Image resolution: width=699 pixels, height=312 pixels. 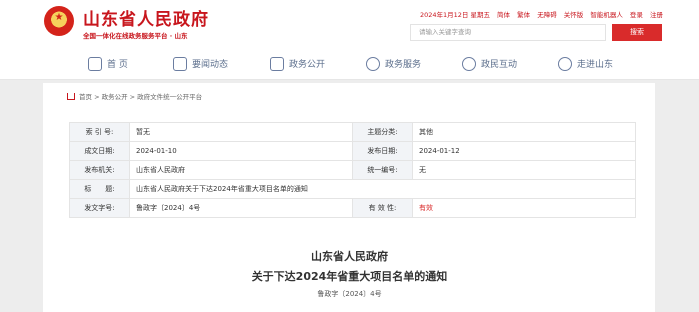 I want to click on link-login: 登录, so click(x=636, y=15).